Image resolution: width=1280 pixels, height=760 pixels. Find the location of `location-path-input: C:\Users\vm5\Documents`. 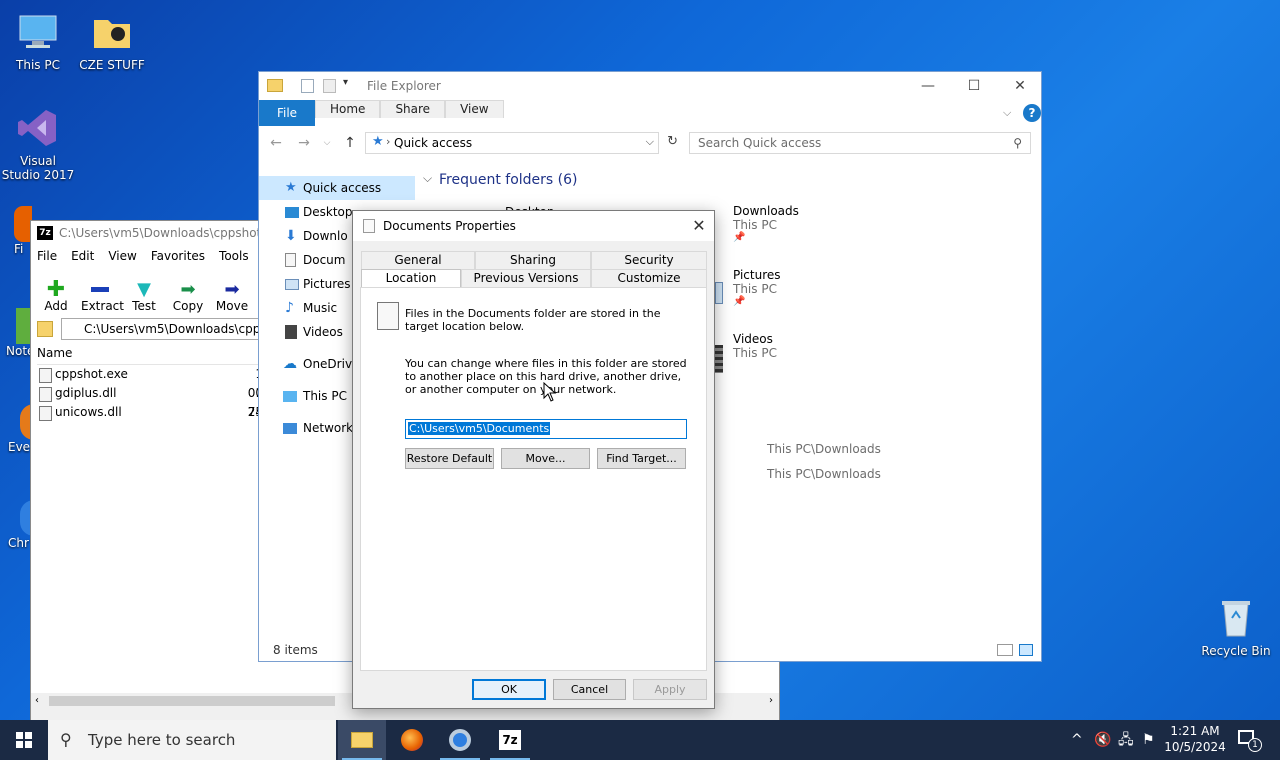

location-path-input: C:\Users\vm5\Documents is located at coordinates (546, 429).